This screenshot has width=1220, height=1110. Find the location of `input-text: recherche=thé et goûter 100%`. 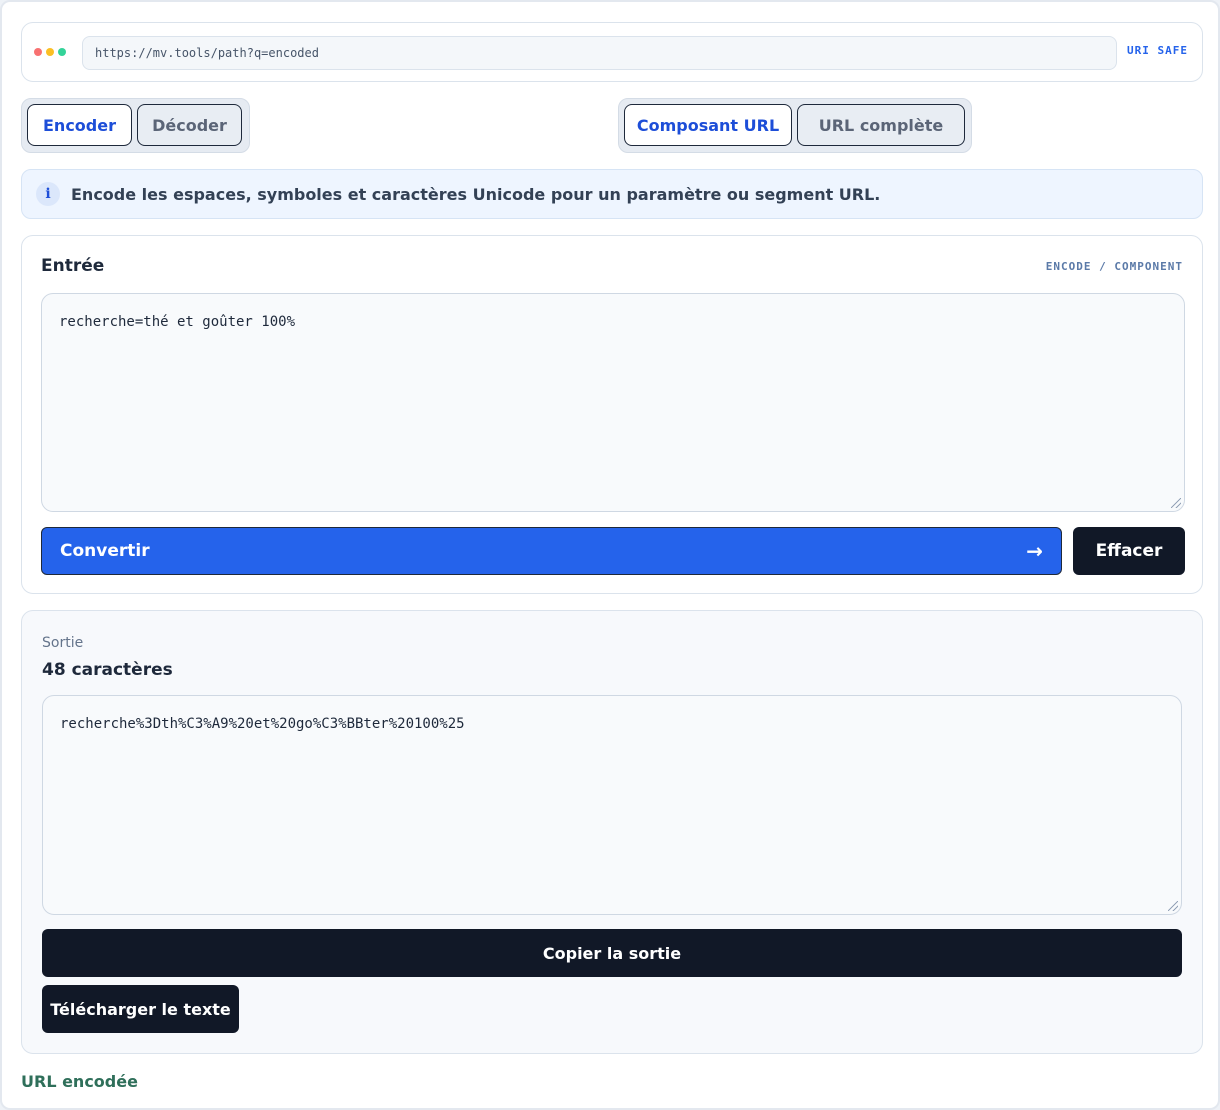

input-text: recherche=thé et goûter 100% is located at coordinates (177, 322).